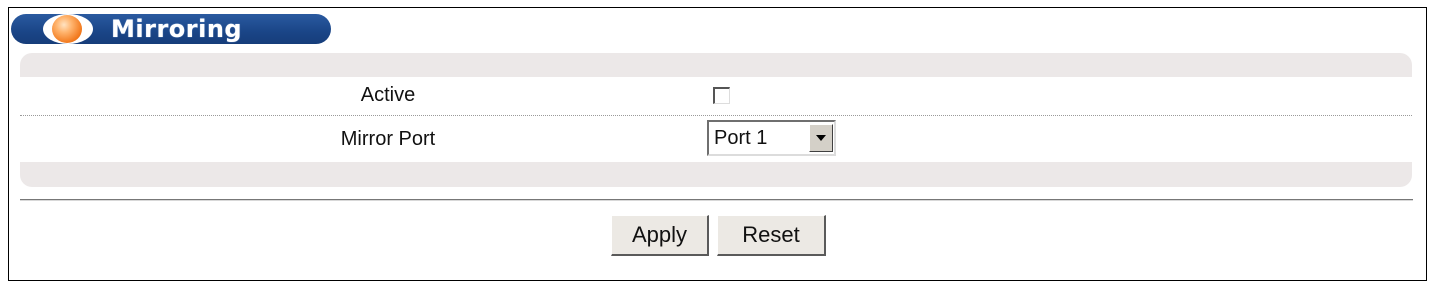 This screenshot has width=1432, height=287. I want to click on reset-button: Reset, so click(771, 235).